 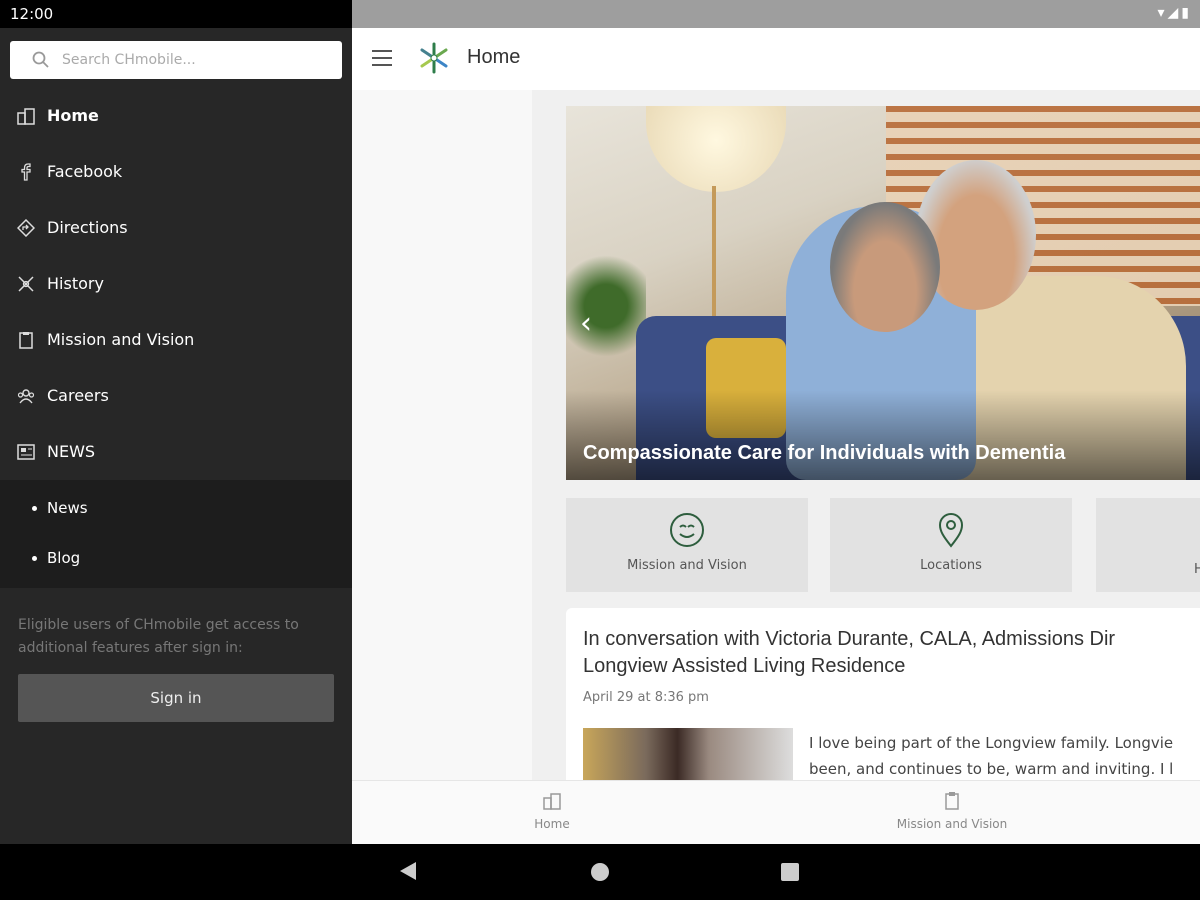 I want to click on search-box, so click(x=176, y=60).